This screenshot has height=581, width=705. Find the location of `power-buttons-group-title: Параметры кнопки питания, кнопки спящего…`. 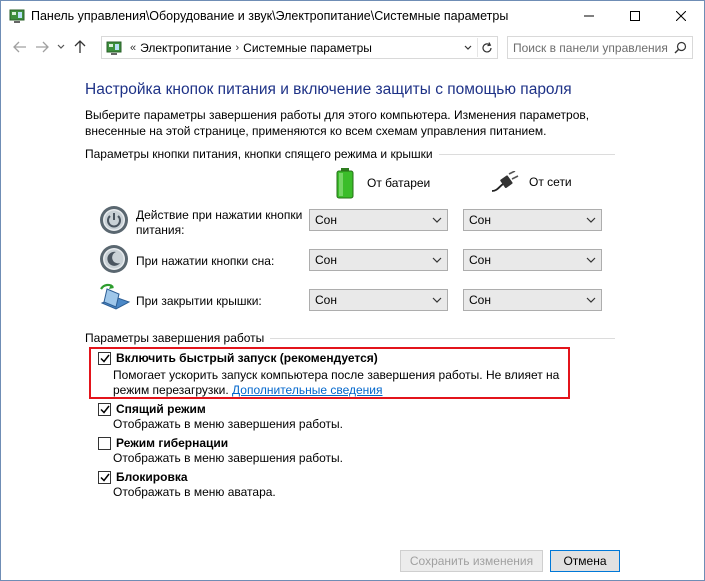

power-buttons-group-title: Параметры кнопки питания, кнопки спящего… is located at coordinates (262, 154).